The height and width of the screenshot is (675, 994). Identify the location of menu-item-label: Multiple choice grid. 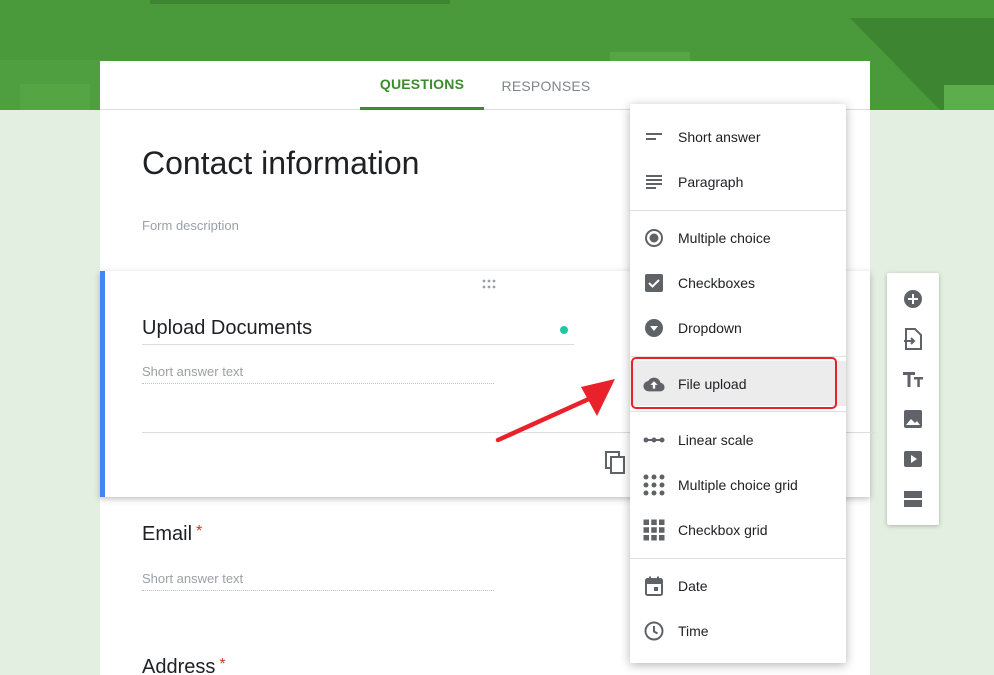
(738, 484).